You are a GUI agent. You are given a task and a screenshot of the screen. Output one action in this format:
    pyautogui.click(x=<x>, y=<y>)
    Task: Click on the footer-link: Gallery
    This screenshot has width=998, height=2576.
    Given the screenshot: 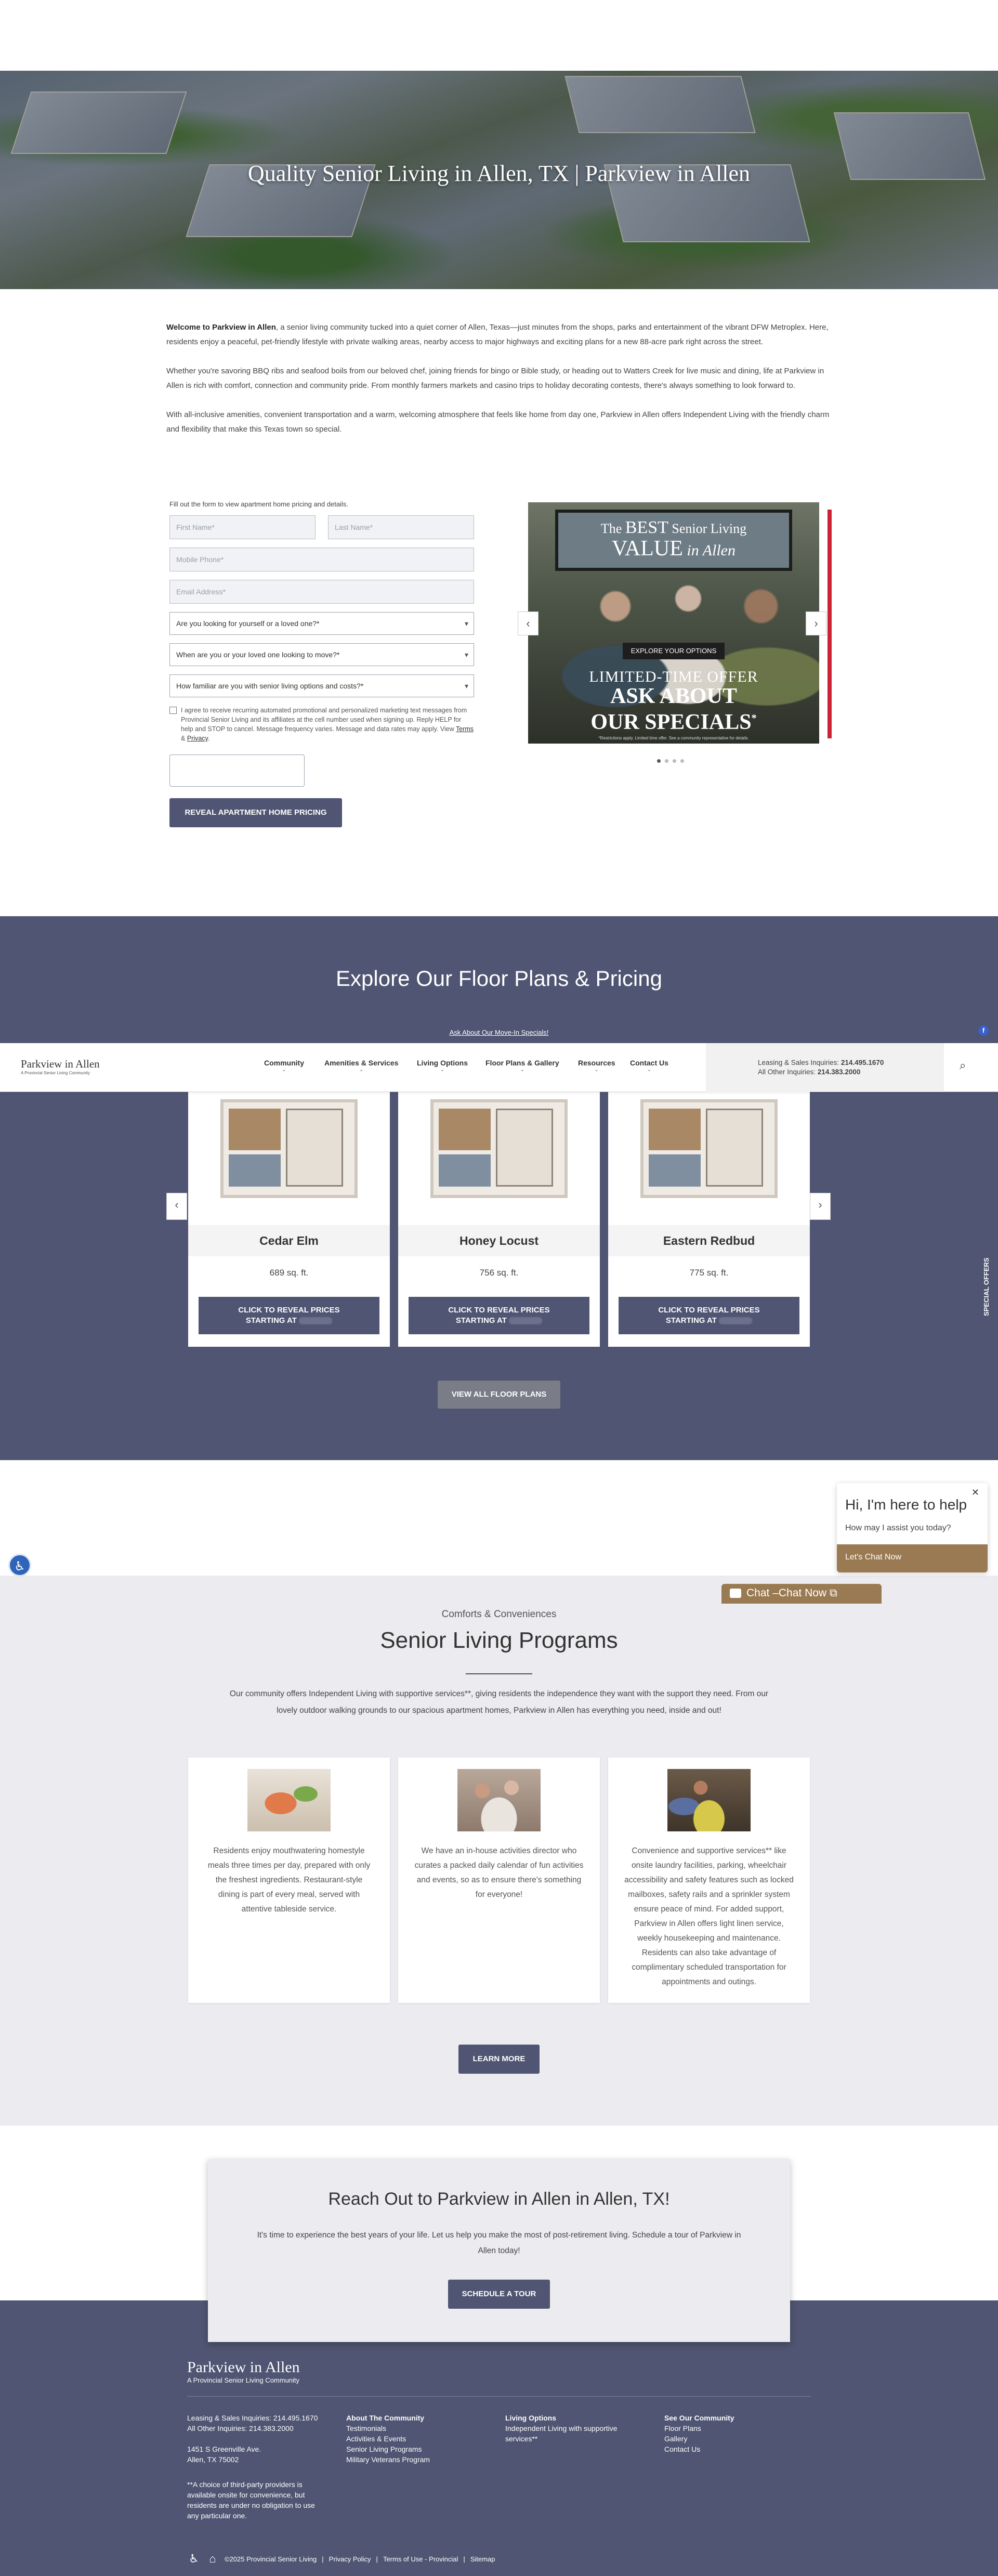 What is the action you would take?
    pyautogui.click(x=731, y=2439)
    